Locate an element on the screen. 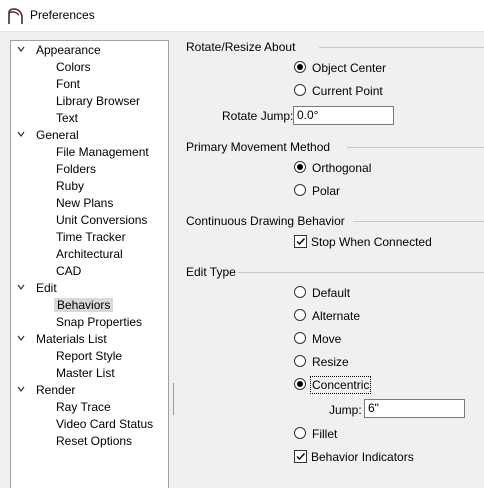 The image size is (484, 488). radio-label: Default is located at coordinates (331, 293).